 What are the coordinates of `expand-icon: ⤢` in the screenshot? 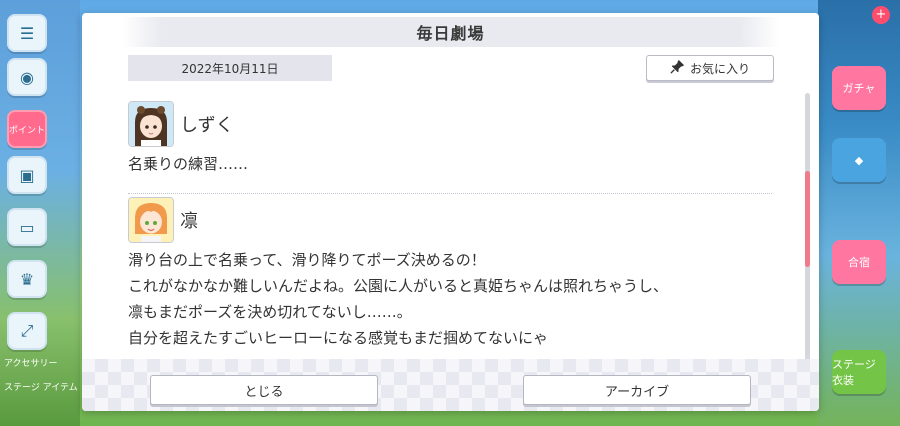 It's located at (27, 330).